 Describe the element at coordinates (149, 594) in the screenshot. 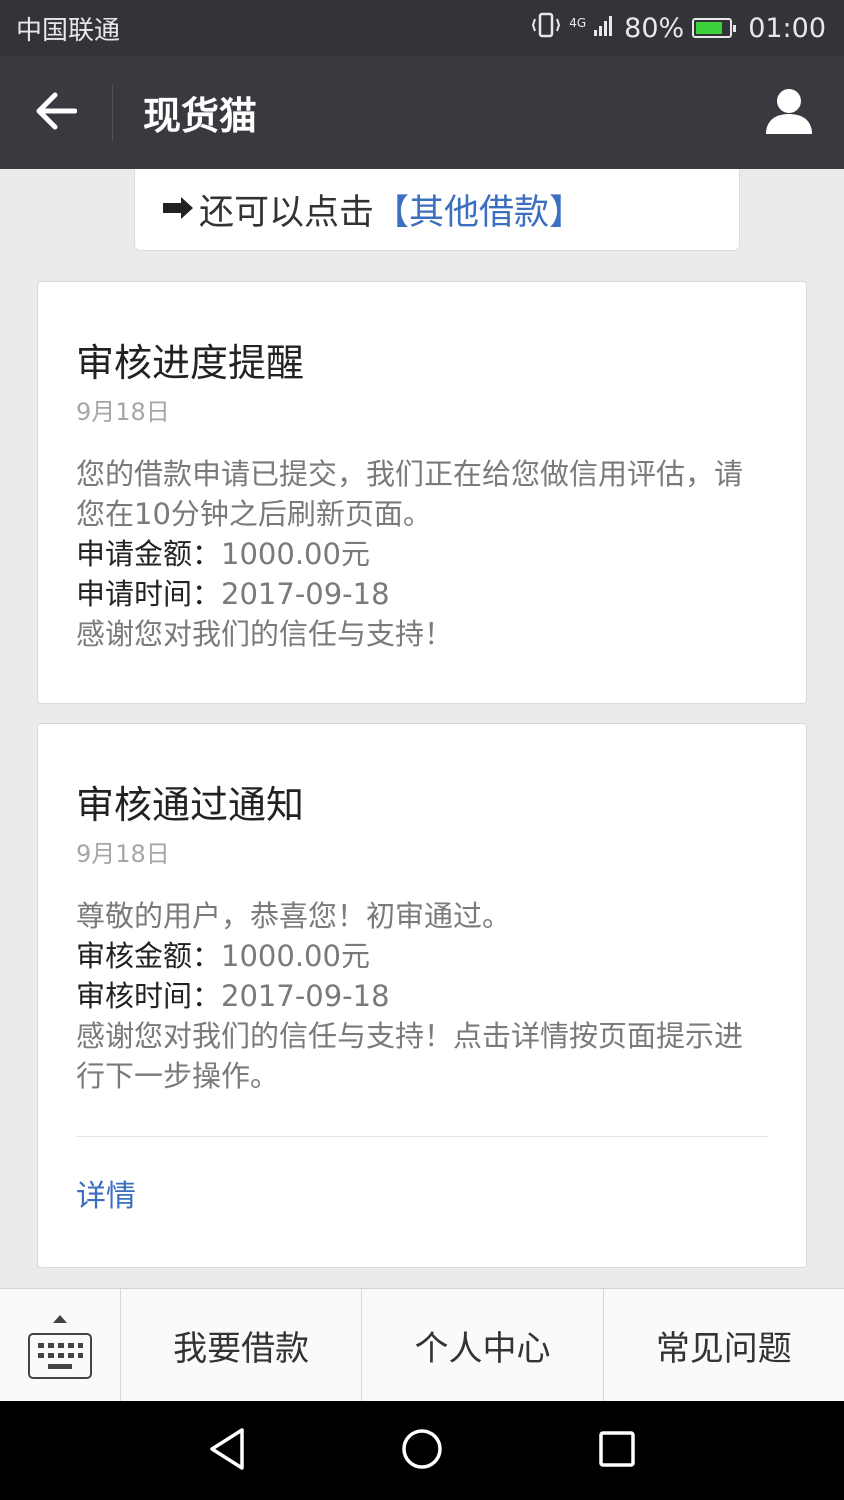

I see `time-label: 申请时间：` at that location.